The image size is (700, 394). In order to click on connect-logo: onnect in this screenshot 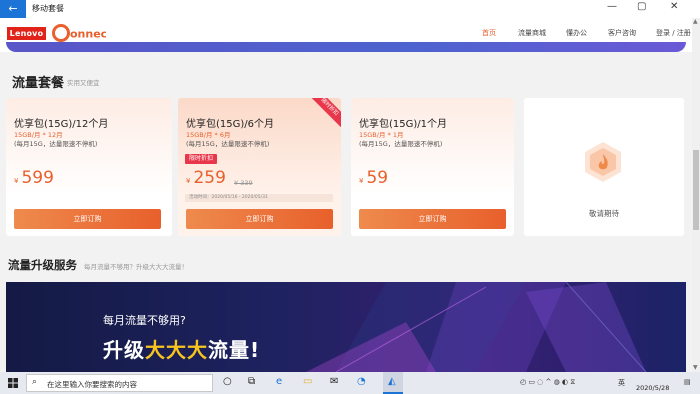, I will do `click(79, 33)`.